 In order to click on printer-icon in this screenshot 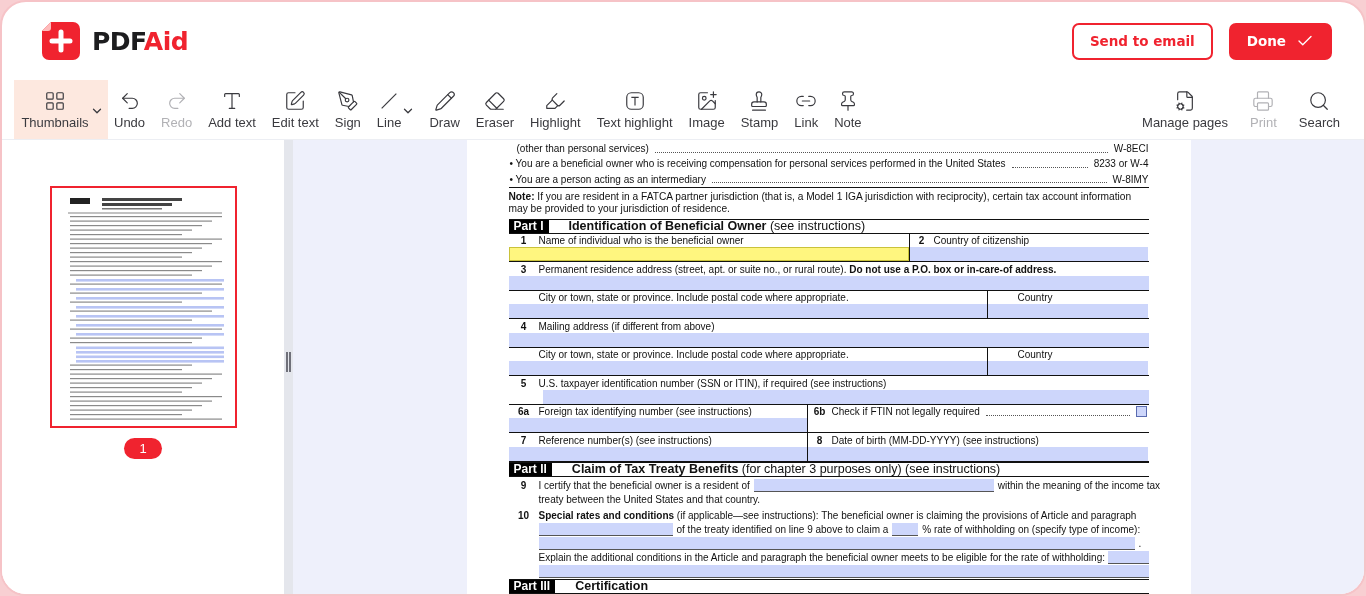, I will do `click(1263, 100)`.